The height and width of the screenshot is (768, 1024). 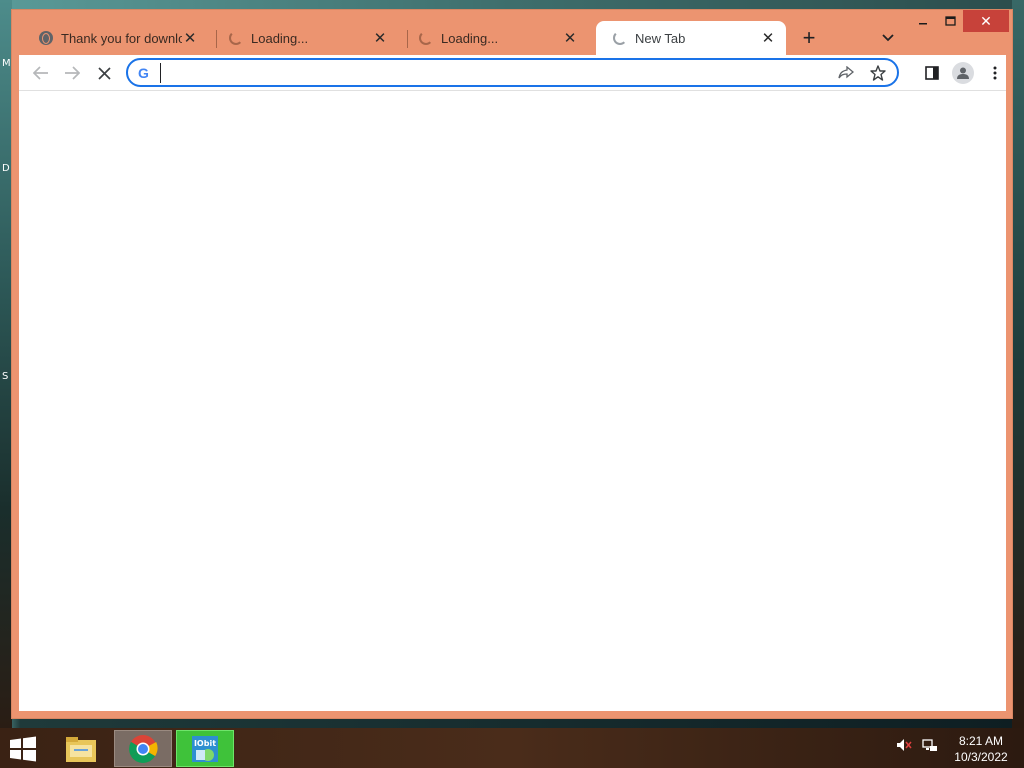 I want to click on file-explorer-icon, so click(x=81, y=749).